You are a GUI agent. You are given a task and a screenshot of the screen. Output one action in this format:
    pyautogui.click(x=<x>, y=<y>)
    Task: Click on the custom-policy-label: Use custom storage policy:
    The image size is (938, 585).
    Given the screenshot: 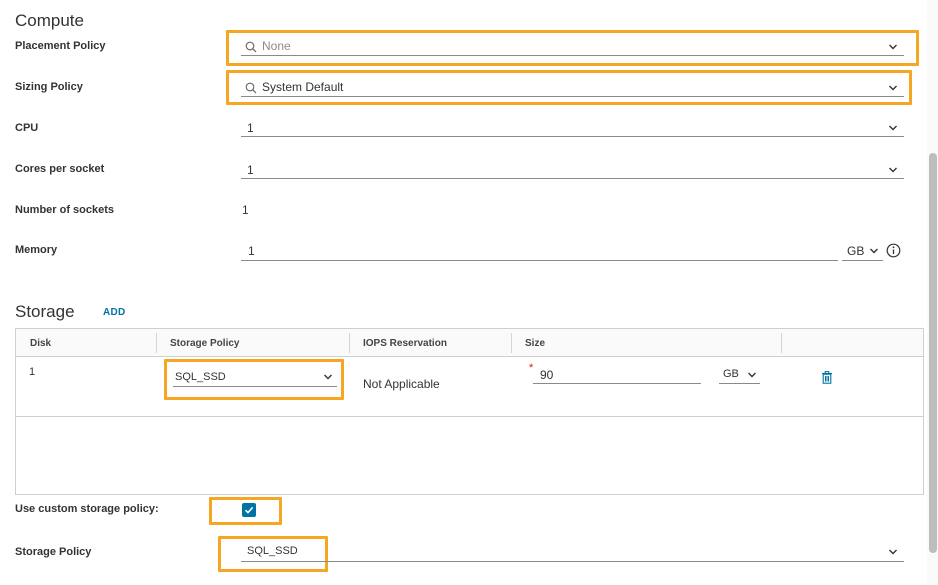 What is the action you would take?
    pyautogui.click(x=87, y=509)
    